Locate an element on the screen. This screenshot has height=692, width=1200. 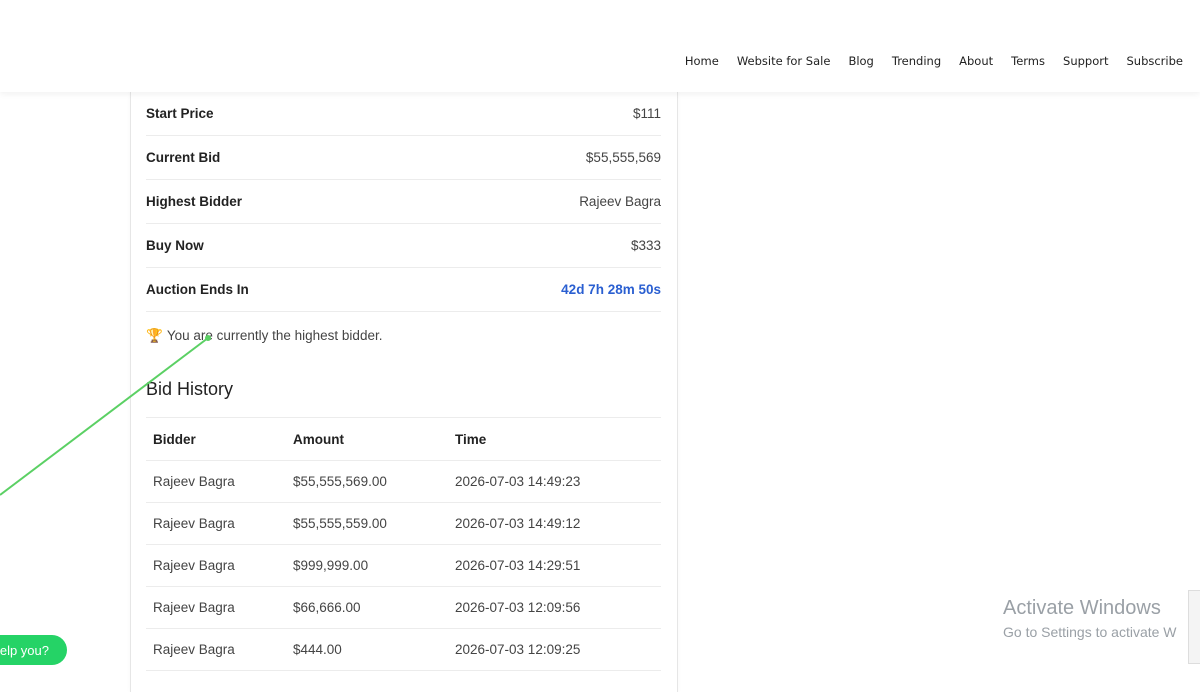
time-cell: 2026-07-03 12:09:56 is located at coordinates (518, 607).